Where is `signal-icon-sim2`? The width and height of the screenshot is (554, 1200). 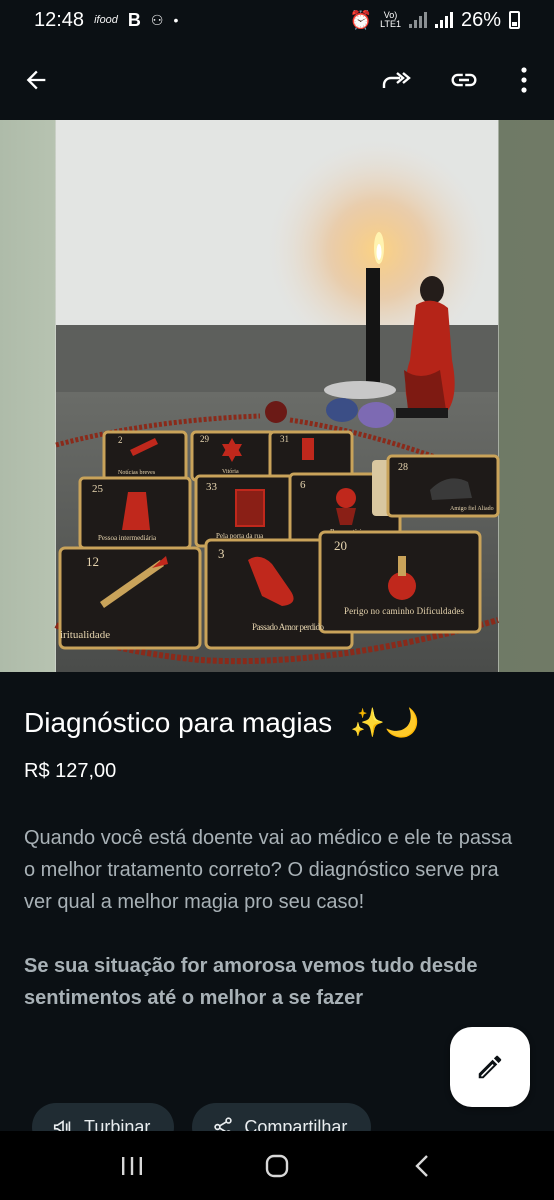 signal-icon-sim2 is located at coordinates (443, 20).